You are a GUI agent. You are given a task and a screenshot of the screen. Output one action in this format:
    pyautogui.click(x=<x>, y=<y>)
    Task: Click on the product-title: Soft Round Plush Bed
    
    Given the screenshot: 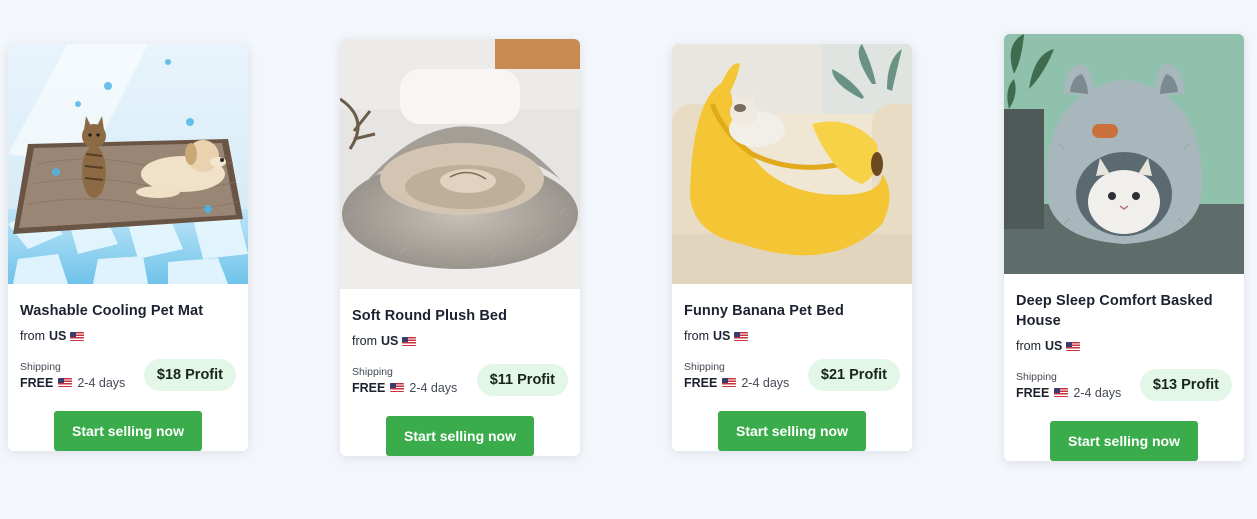 What is the action you would take?
    pyautogui.click(x=460, y=316)
    